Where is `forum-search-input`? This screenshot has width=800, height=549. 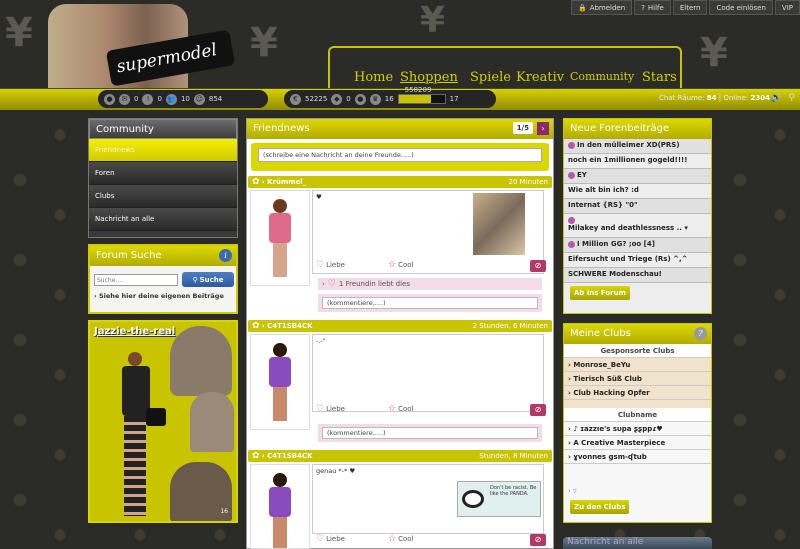
forum-search-input is located at coordinates (136, 280).